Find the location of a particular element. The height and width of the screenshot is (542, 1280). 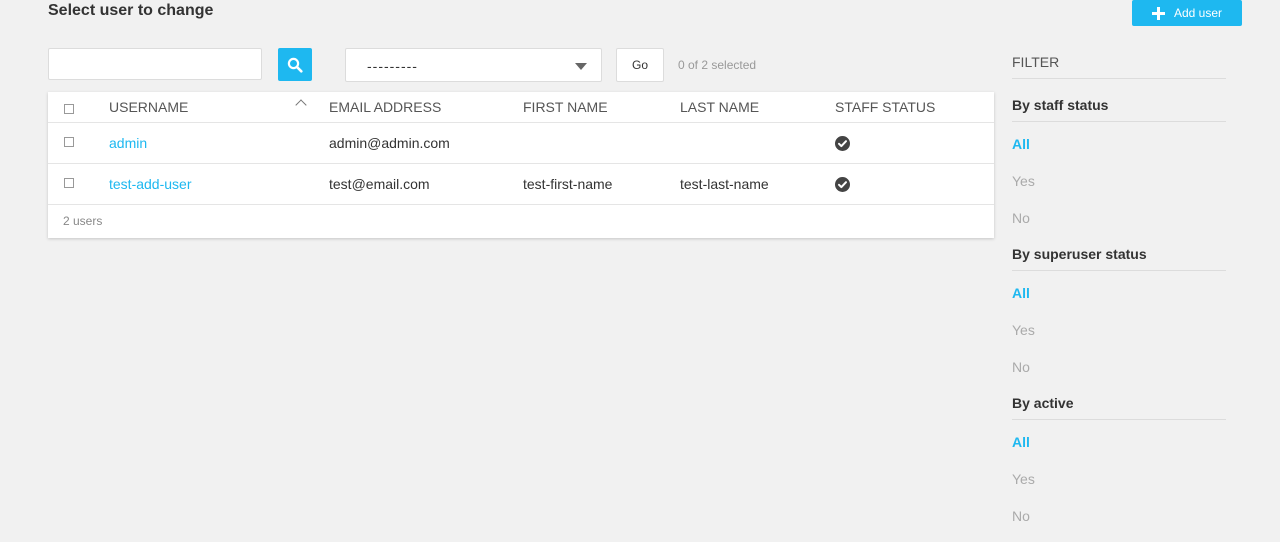

filter-option-active-no: No is located at coordinates (1021, 516).